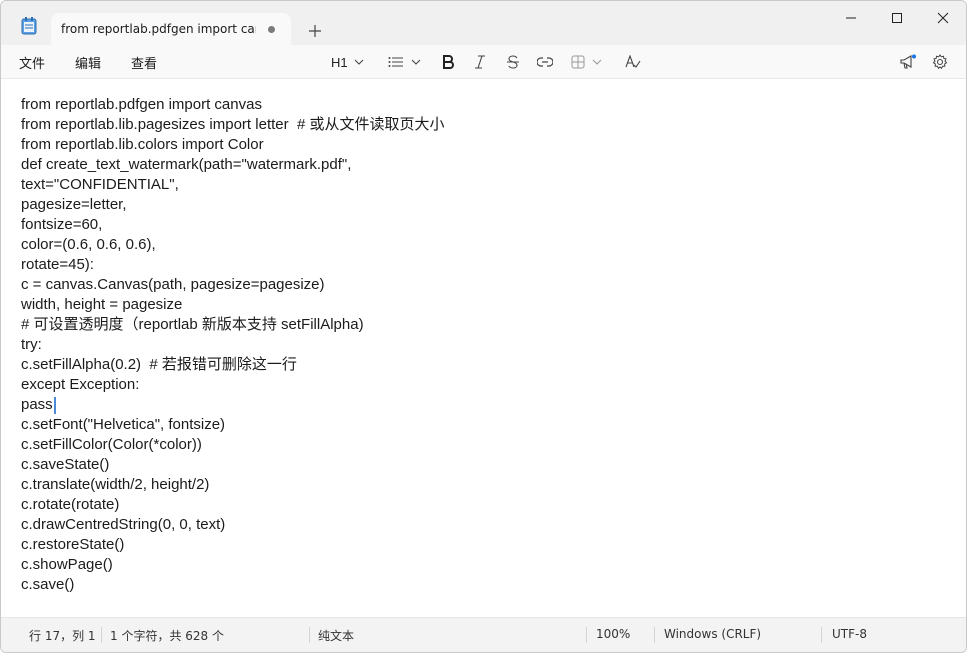  I want to click on editor-line: c.setFont("Helvetica", fontsize), so click(123, 424).